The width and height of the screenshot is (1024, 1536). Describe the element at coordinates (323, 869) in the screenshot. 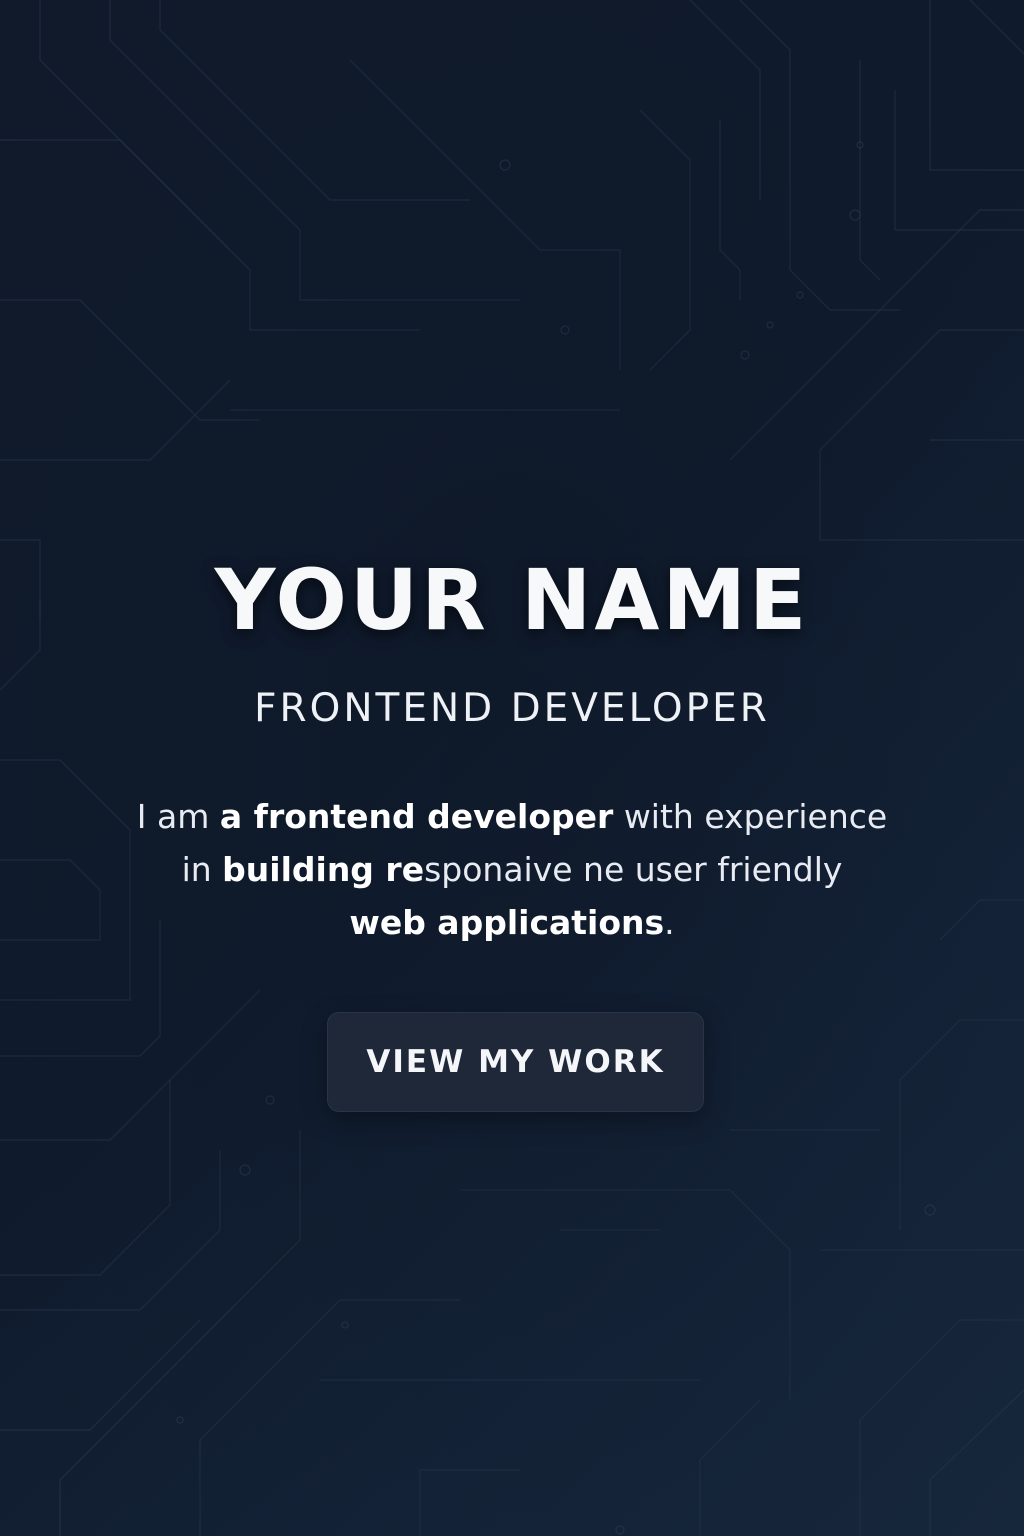

I see `bio-emphasis: building re` at that location.